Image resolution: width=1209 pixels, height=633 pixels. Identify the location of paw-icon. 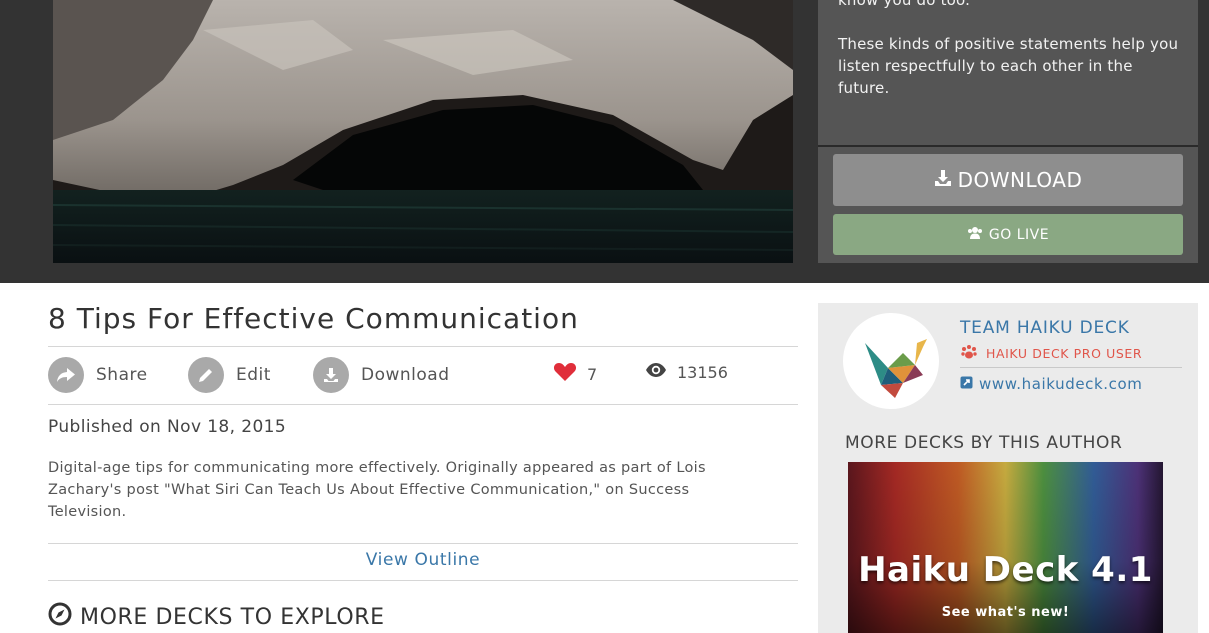
(969, 353).